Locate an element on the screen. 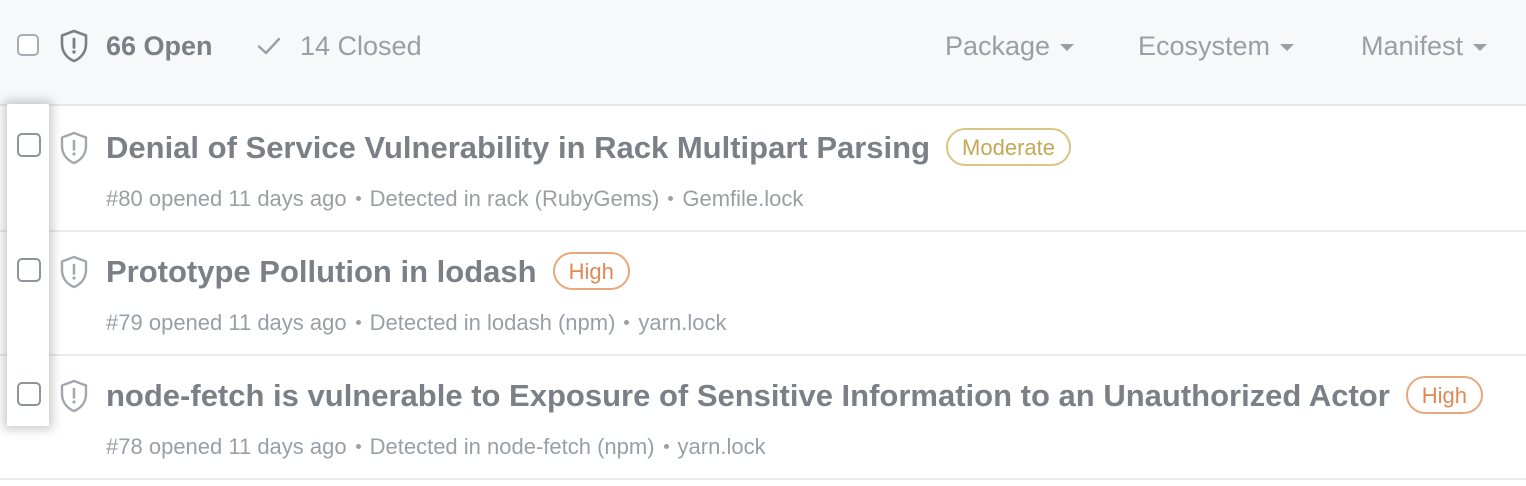 This screenshot has height=486, width=1526. alert-number: #79 is located at coordinates (124, 322).